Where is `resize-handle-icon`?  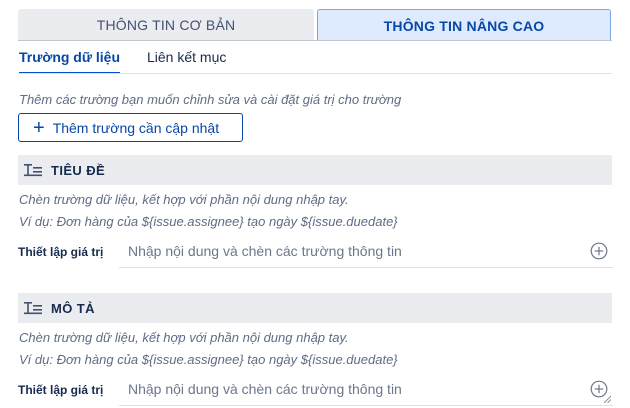 resize-handle-icon is located at coordinates (607, 399).